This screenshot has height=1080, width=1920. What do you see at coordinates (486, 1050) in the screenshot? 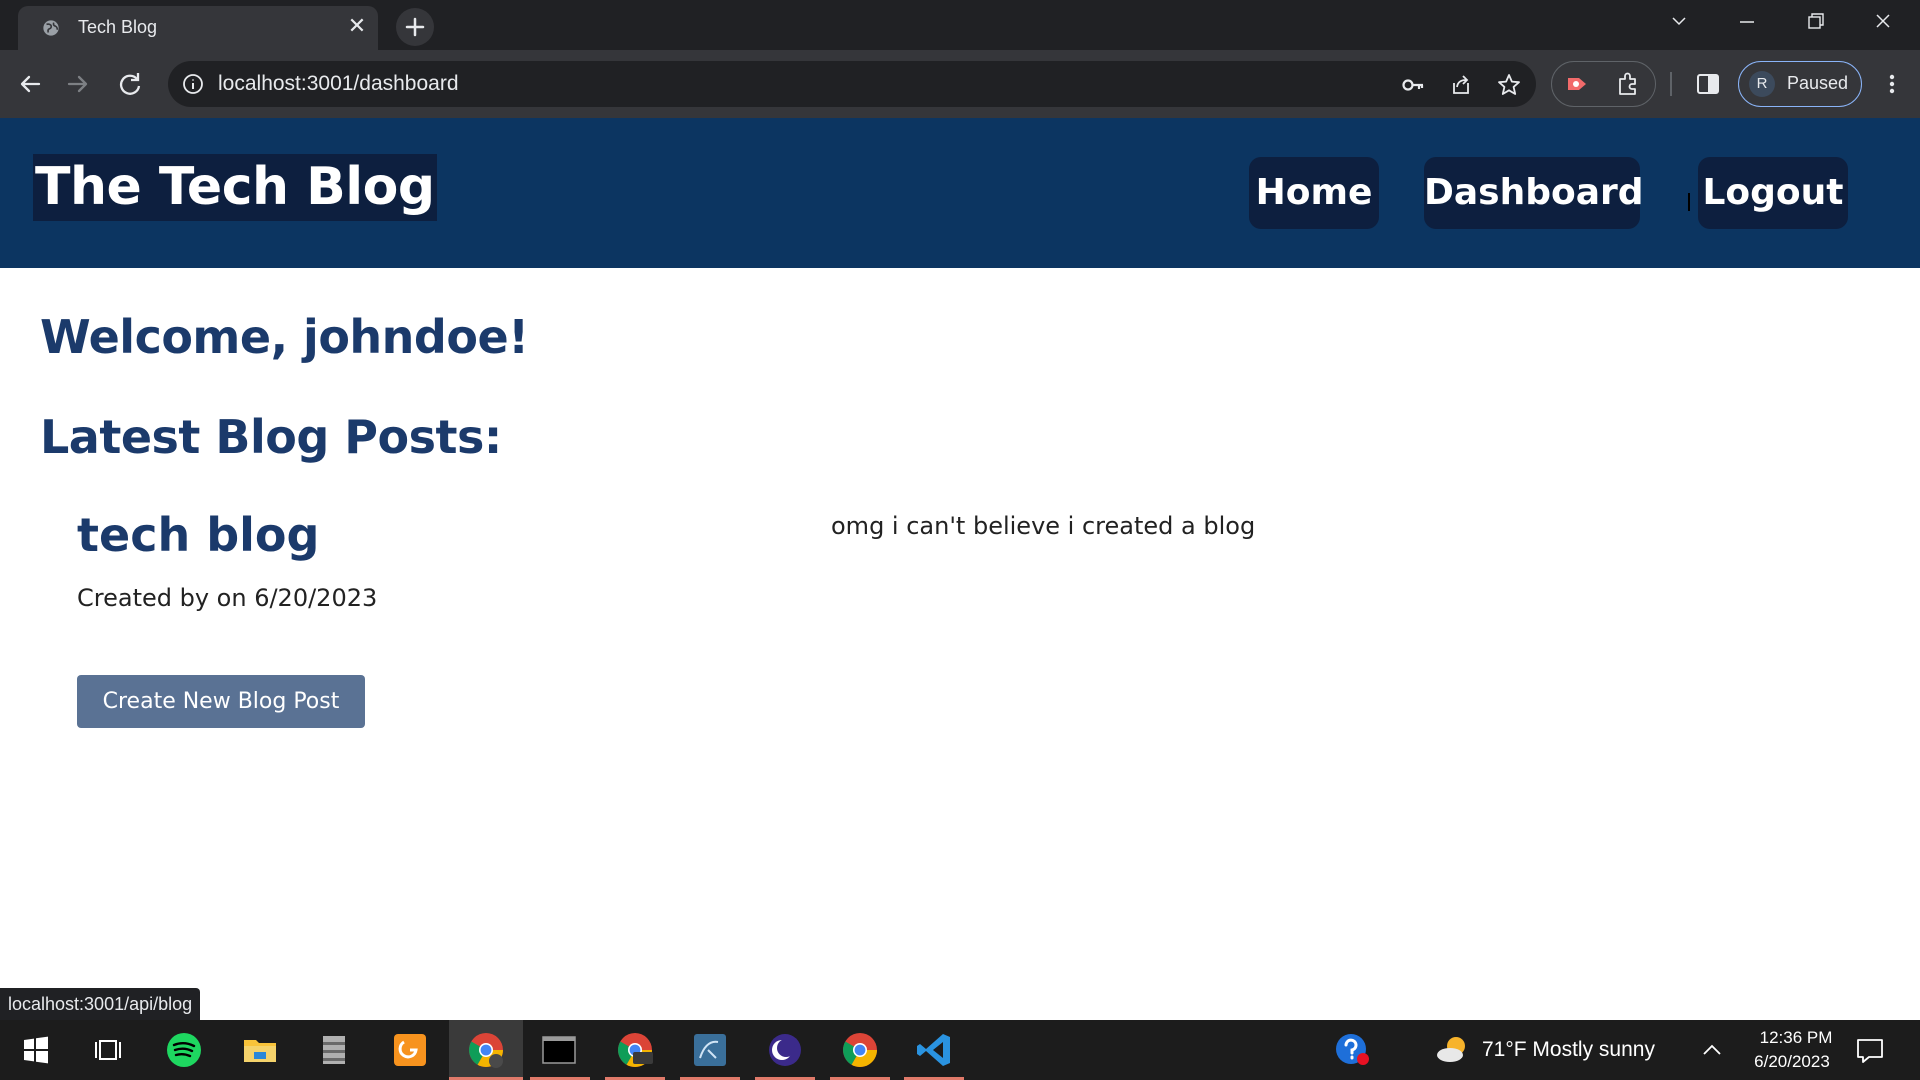
I see `chrome-profile-icon` at bounding box center [486, 1050].